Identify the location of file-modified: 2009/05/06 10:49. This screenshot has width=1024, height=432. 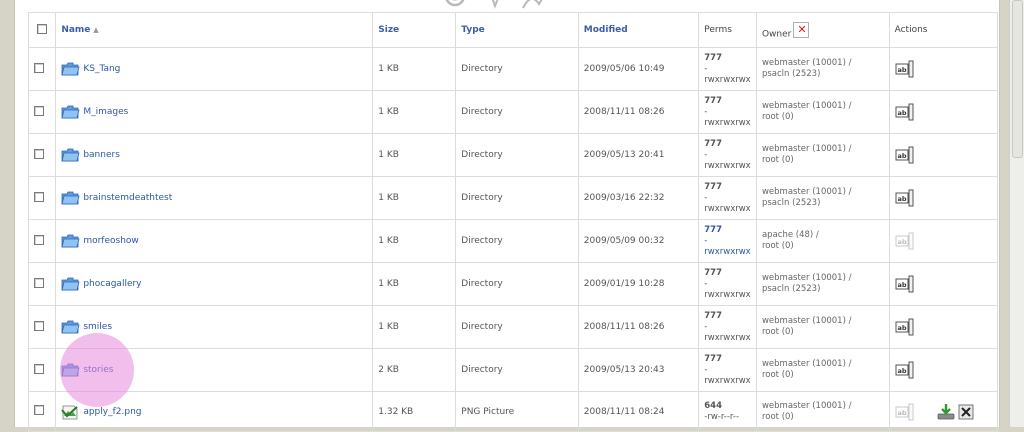
(638, 69).